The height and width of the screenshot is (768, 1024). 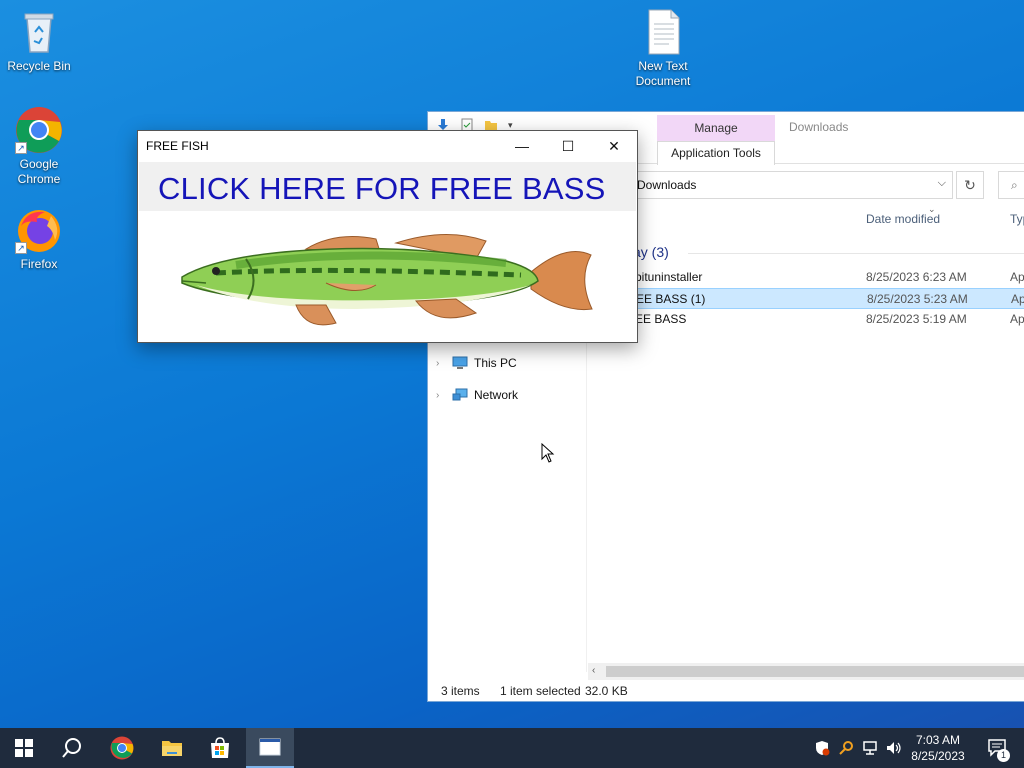 I want to click on pane-divider, so click(x=586, y=507).